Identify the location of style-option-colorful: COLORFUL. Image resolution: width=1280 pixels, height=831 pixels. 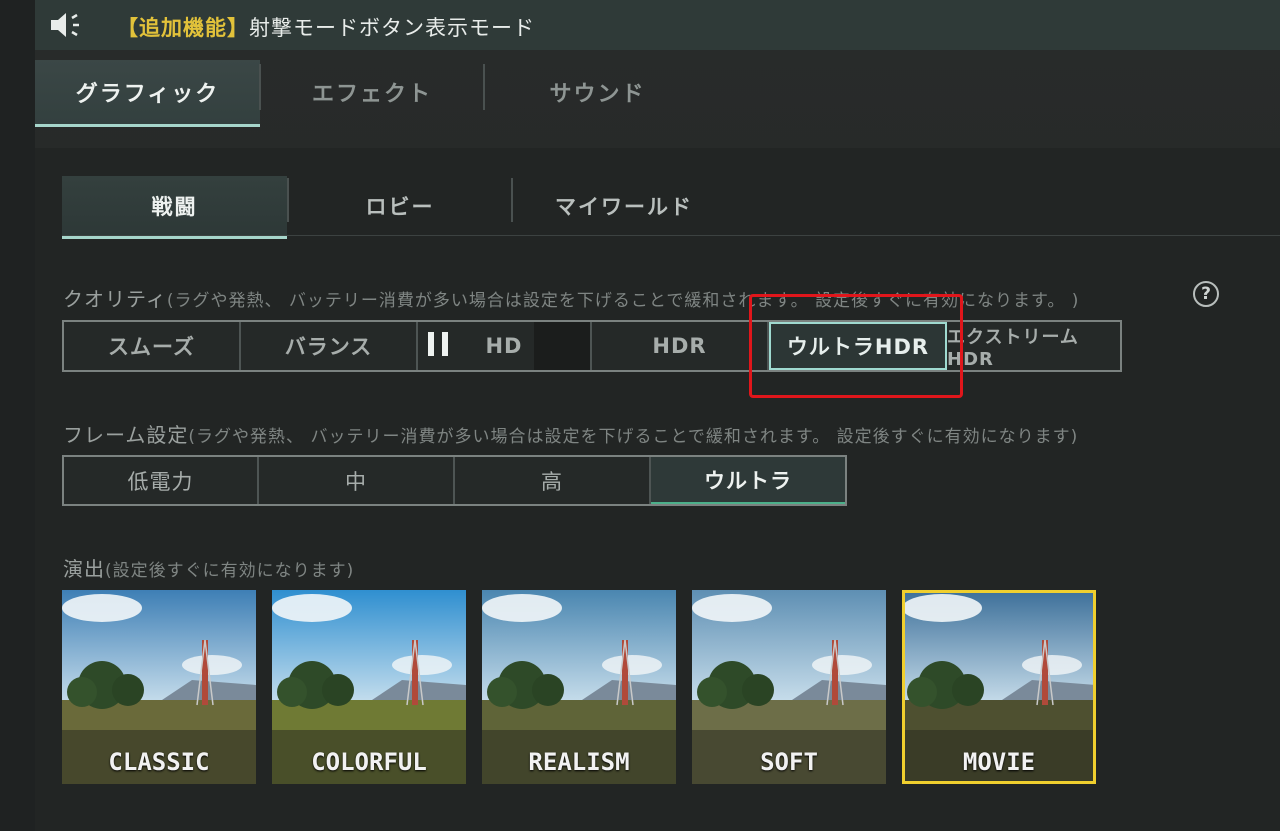
(369, 687).